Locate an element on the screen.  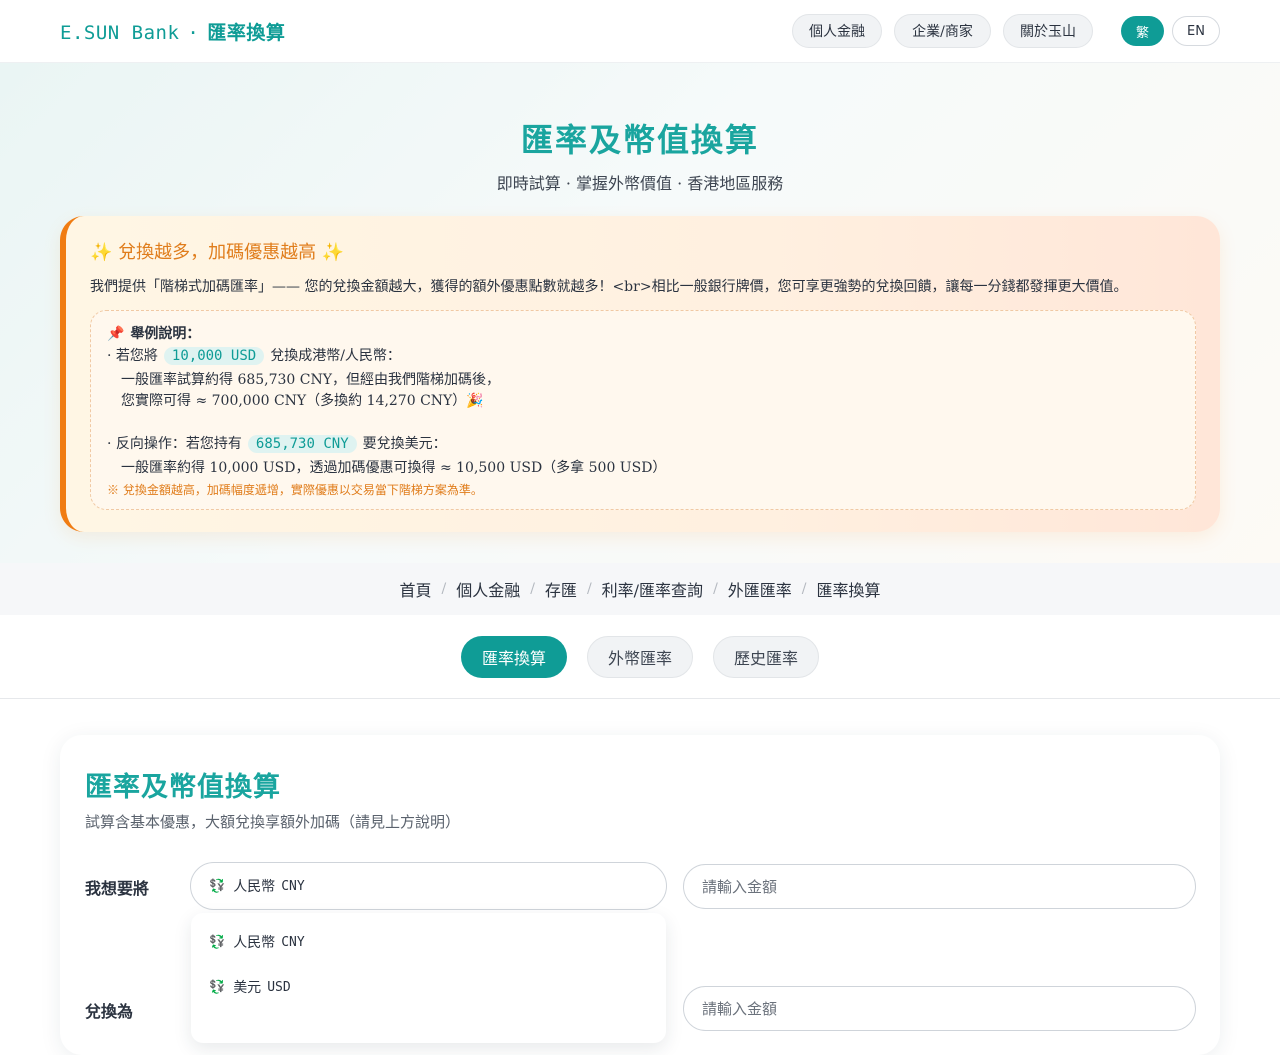
nav-about: 關於玉山 is located at coordinates (1048, 31).